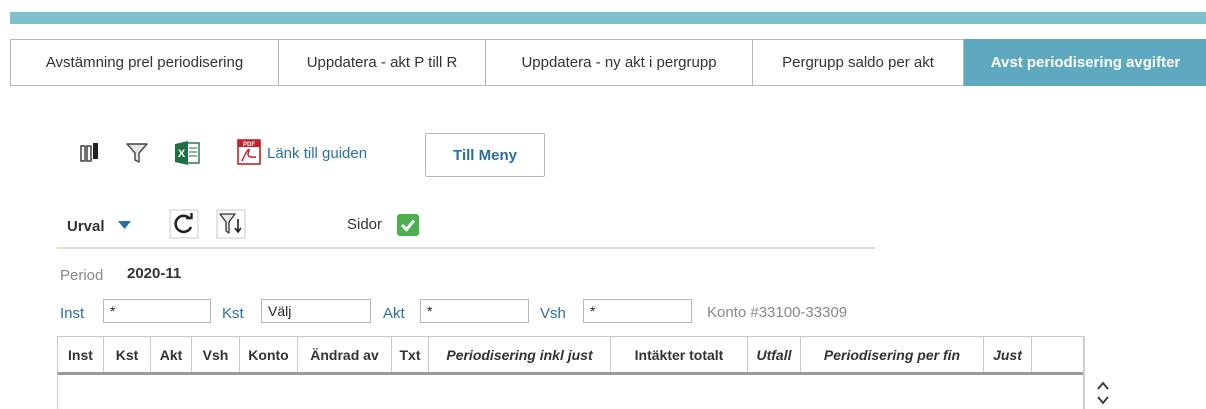  What do you see at coordinates (127, 354) in the screenshot?
I see `col-header-kst: Kst` at bounding box center [127, 354].